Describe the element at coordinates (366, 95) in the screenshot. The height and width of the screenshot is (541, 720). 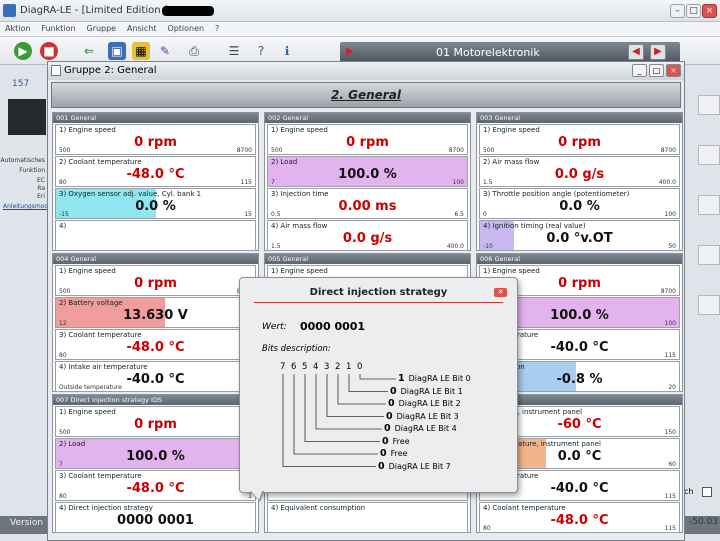
I see `group-heading: 2. General` at that location.